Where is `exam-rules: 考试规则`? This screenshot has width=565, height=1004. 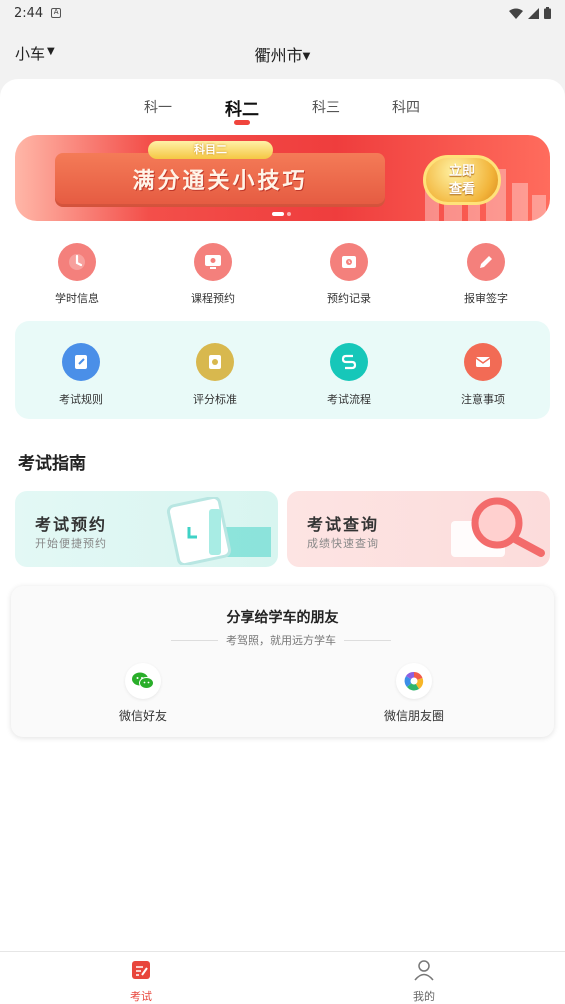 exam-rules: 考试规则 is located at coordinates (81, 375).